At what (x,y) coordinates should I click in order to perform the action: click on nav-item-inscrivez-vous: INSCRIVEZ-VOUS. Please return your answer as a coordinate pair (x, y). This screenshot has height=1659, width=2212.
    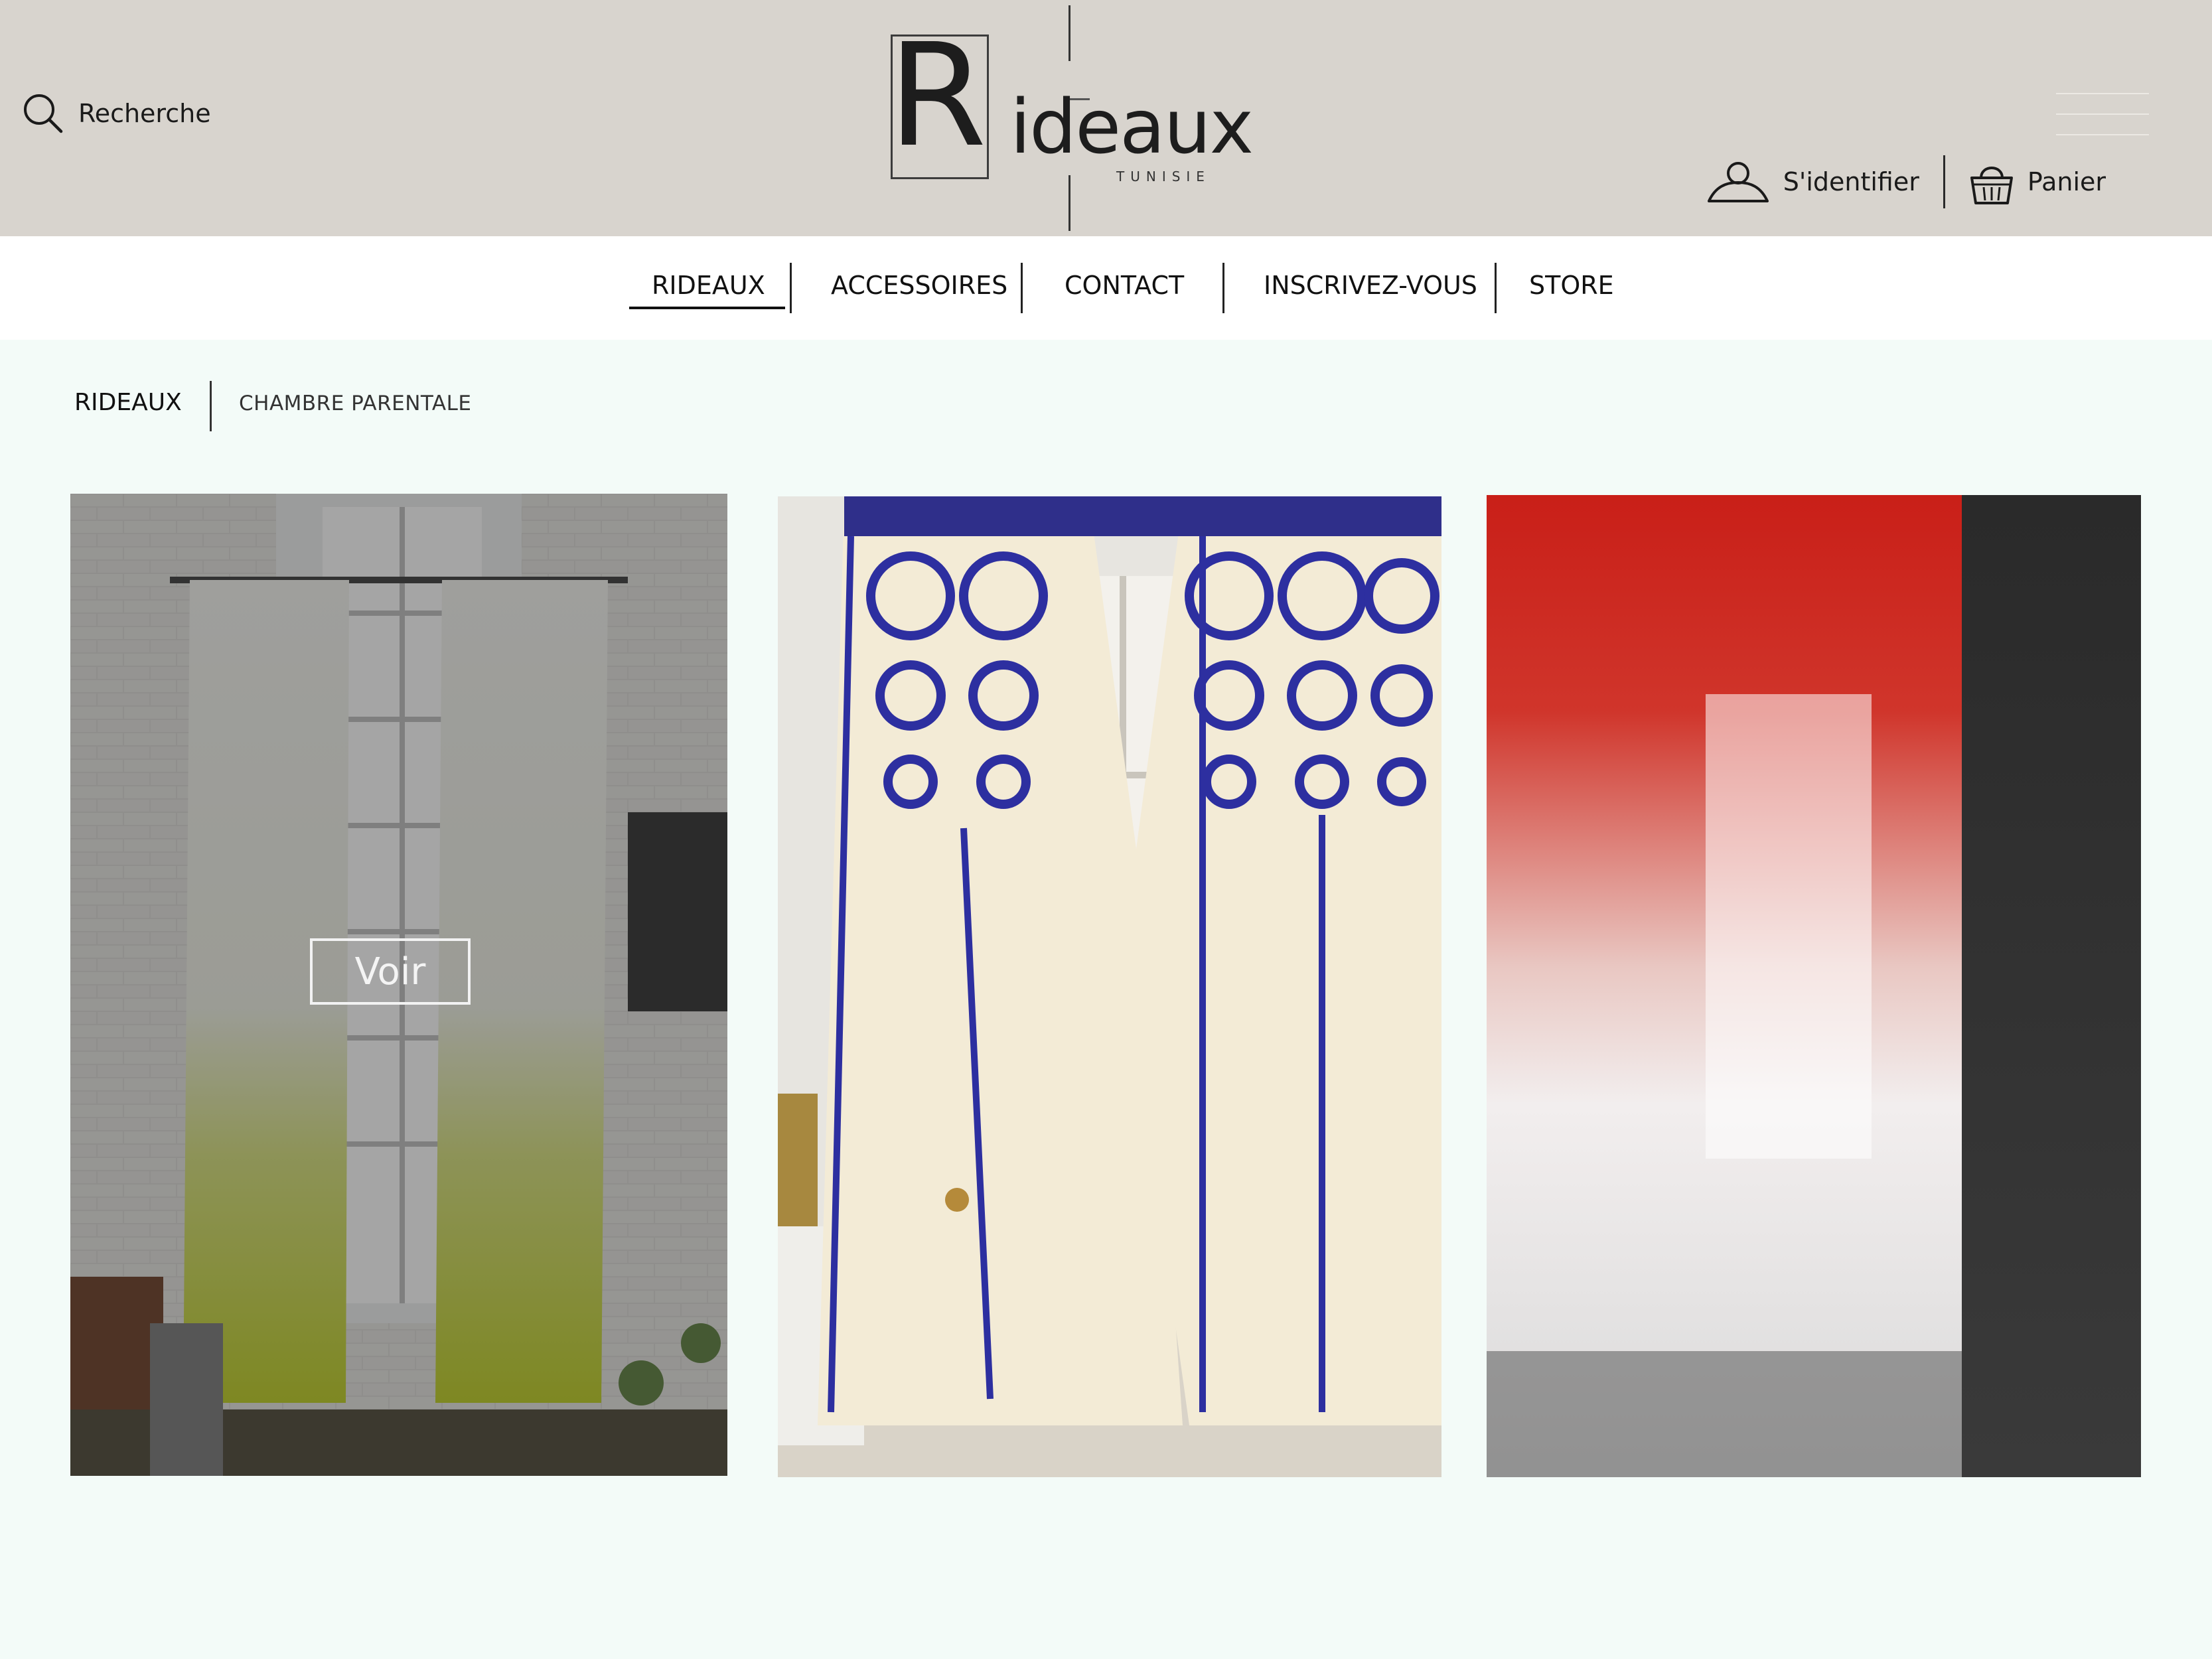
    Looking at the image, I should click on (1370, 285).